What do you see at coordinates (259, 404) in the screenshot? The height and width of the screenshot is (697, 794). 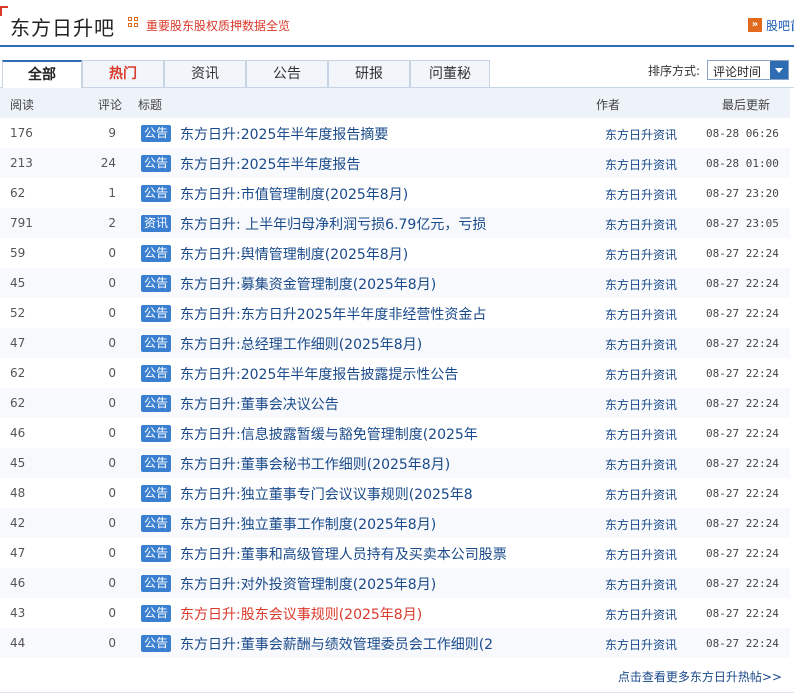 I see `post-title-link: 东方日升:董事会决议公告` at bounding box center [259, 404].